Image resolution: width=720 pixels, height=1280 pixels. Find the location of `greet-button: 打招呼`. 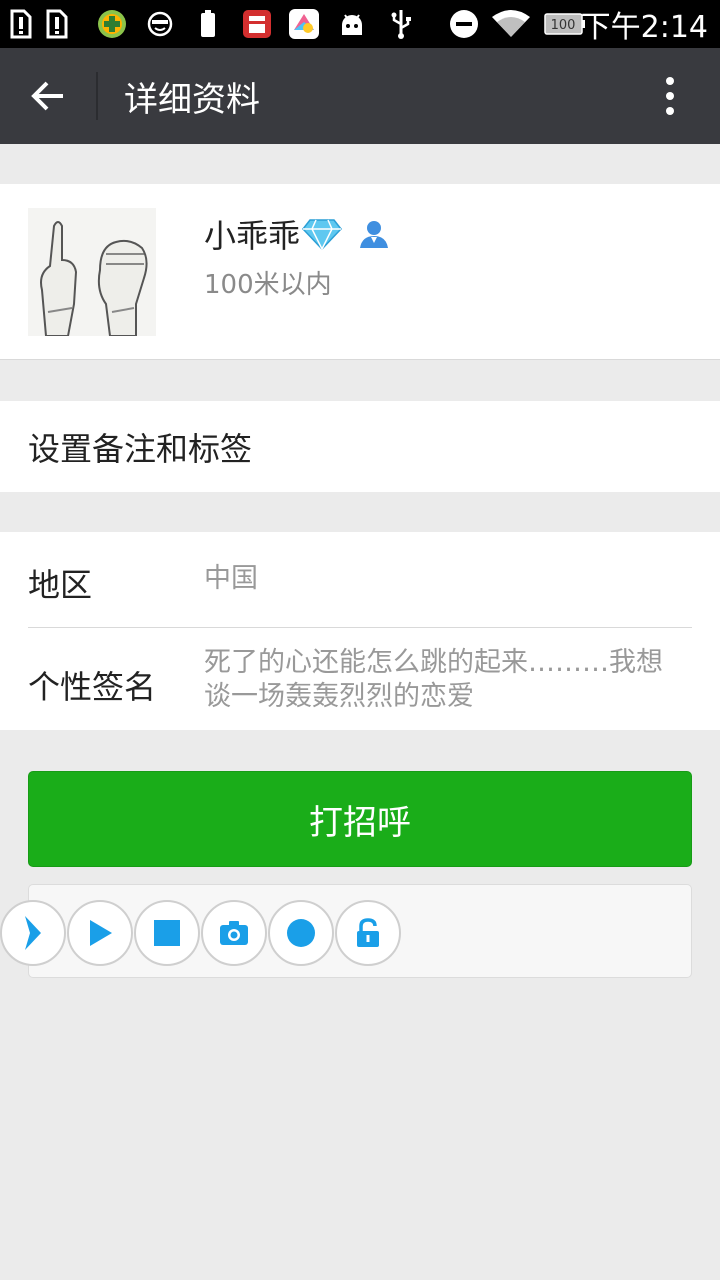

greet-button: 打招呼 is located at coordinates (360, 819).